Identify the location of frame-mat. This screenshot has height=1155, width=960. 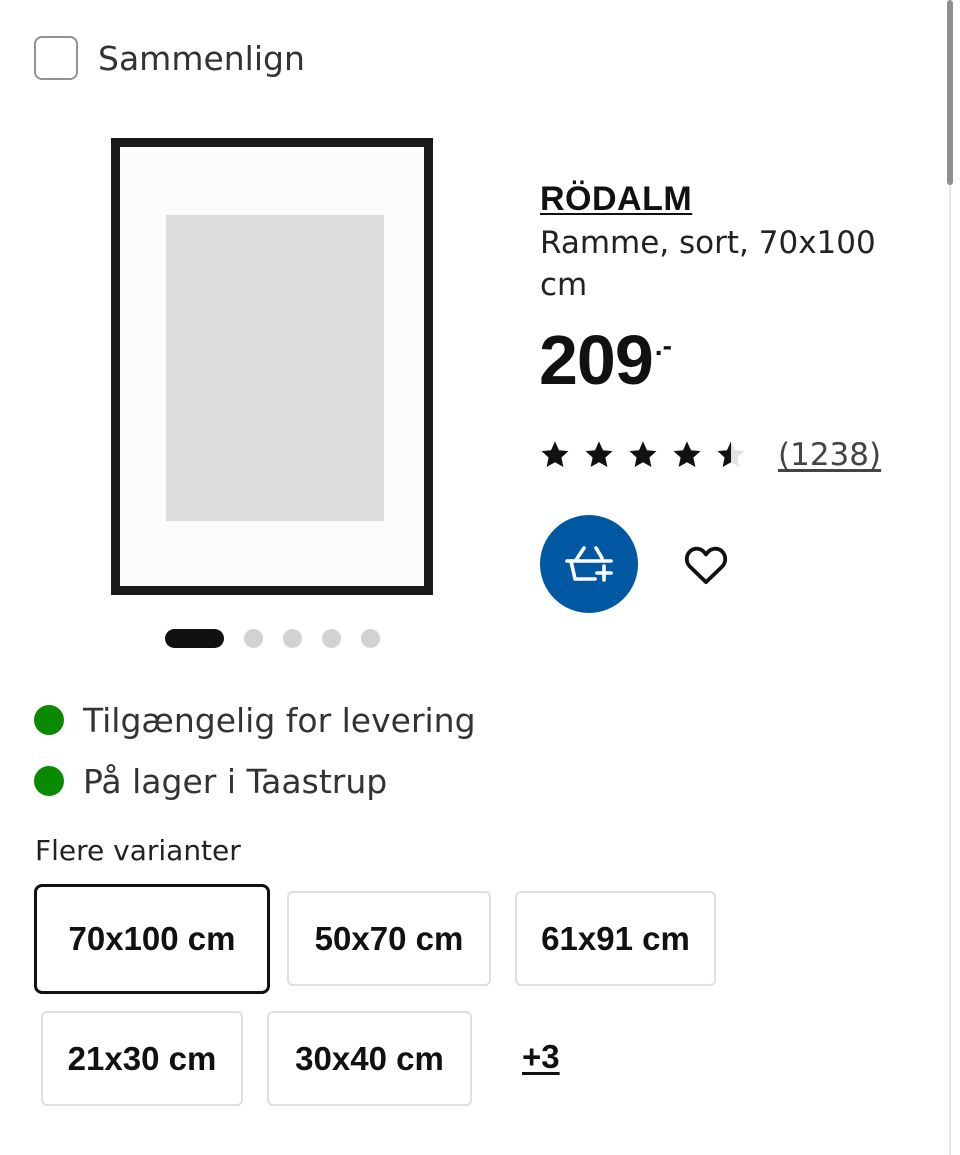
(272, 366).